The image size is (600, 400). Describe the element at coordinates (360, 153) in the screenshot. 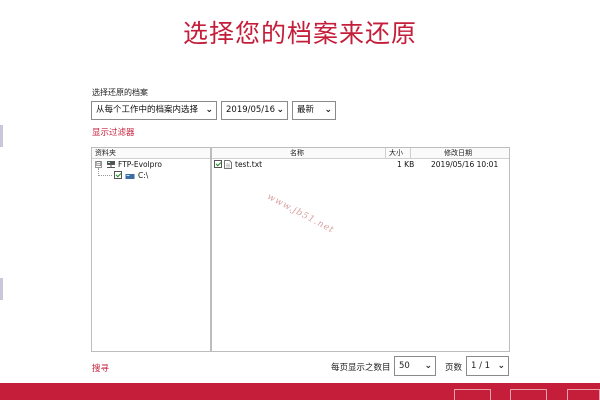

I see `file-list-header: 名称 大小 修改日期` at that location.